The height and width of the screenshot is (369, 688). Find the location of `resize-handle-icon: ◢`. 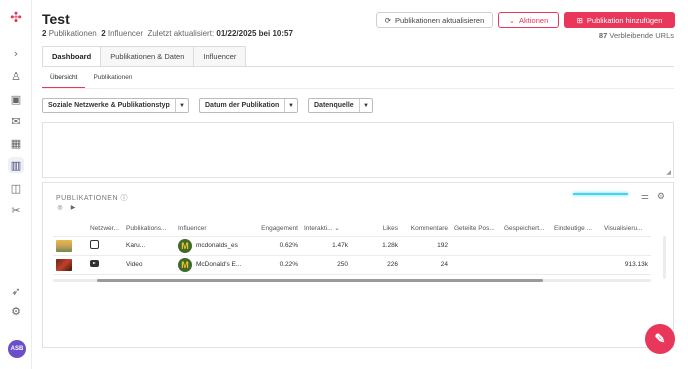

resize-handle-icon: ◢ is located at coordinates (668, 172).